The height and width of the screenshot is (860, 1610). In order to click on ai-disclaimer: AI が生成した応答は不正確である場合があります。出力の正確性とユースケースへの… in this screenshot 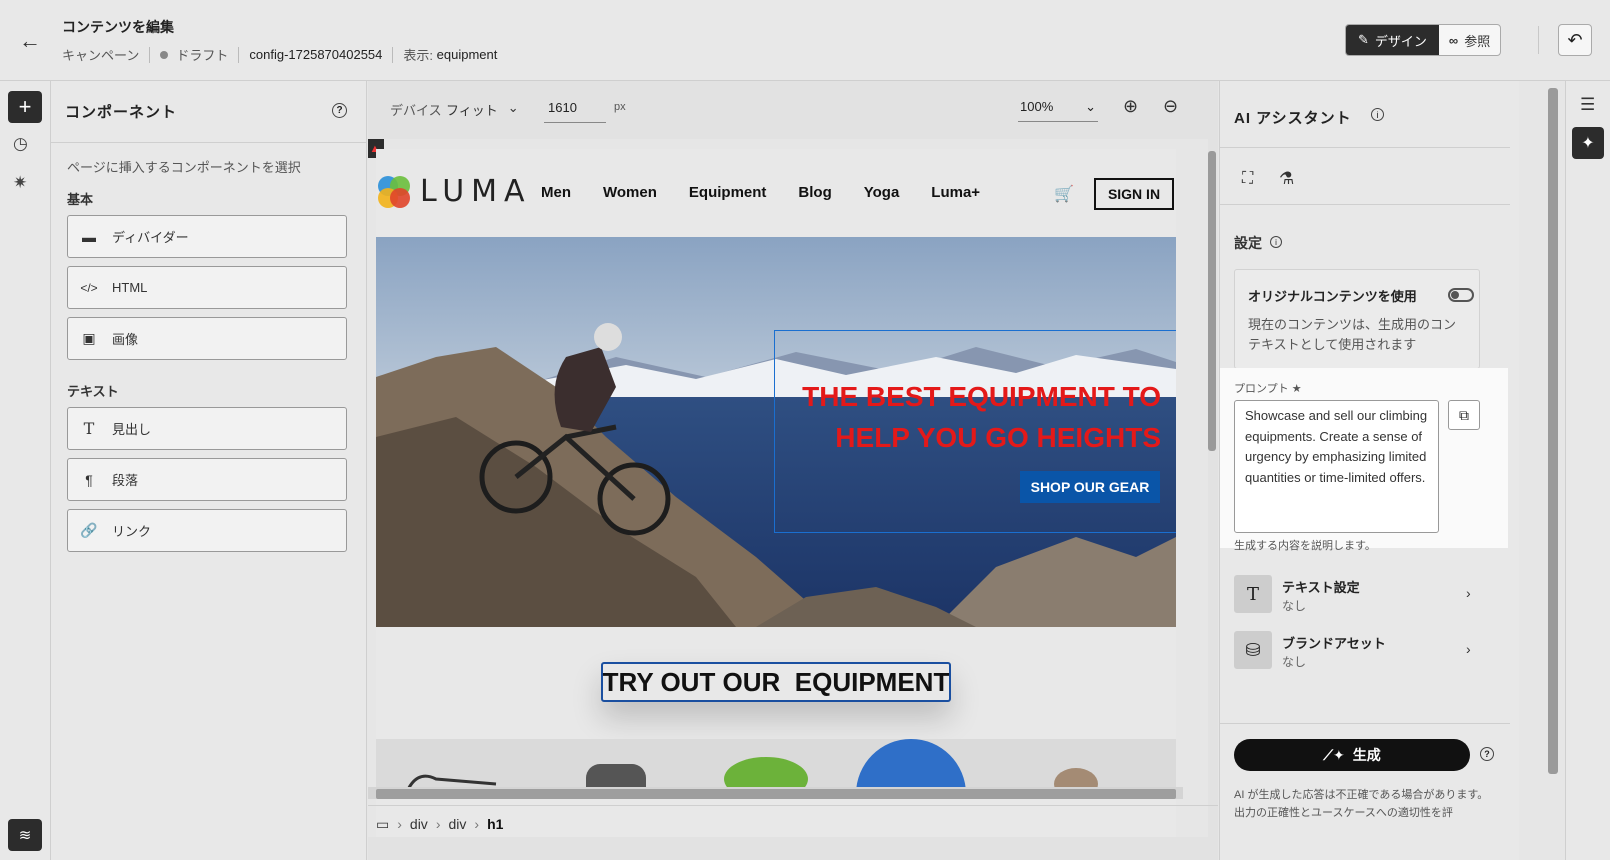, I will do `click(1361, 804)`.